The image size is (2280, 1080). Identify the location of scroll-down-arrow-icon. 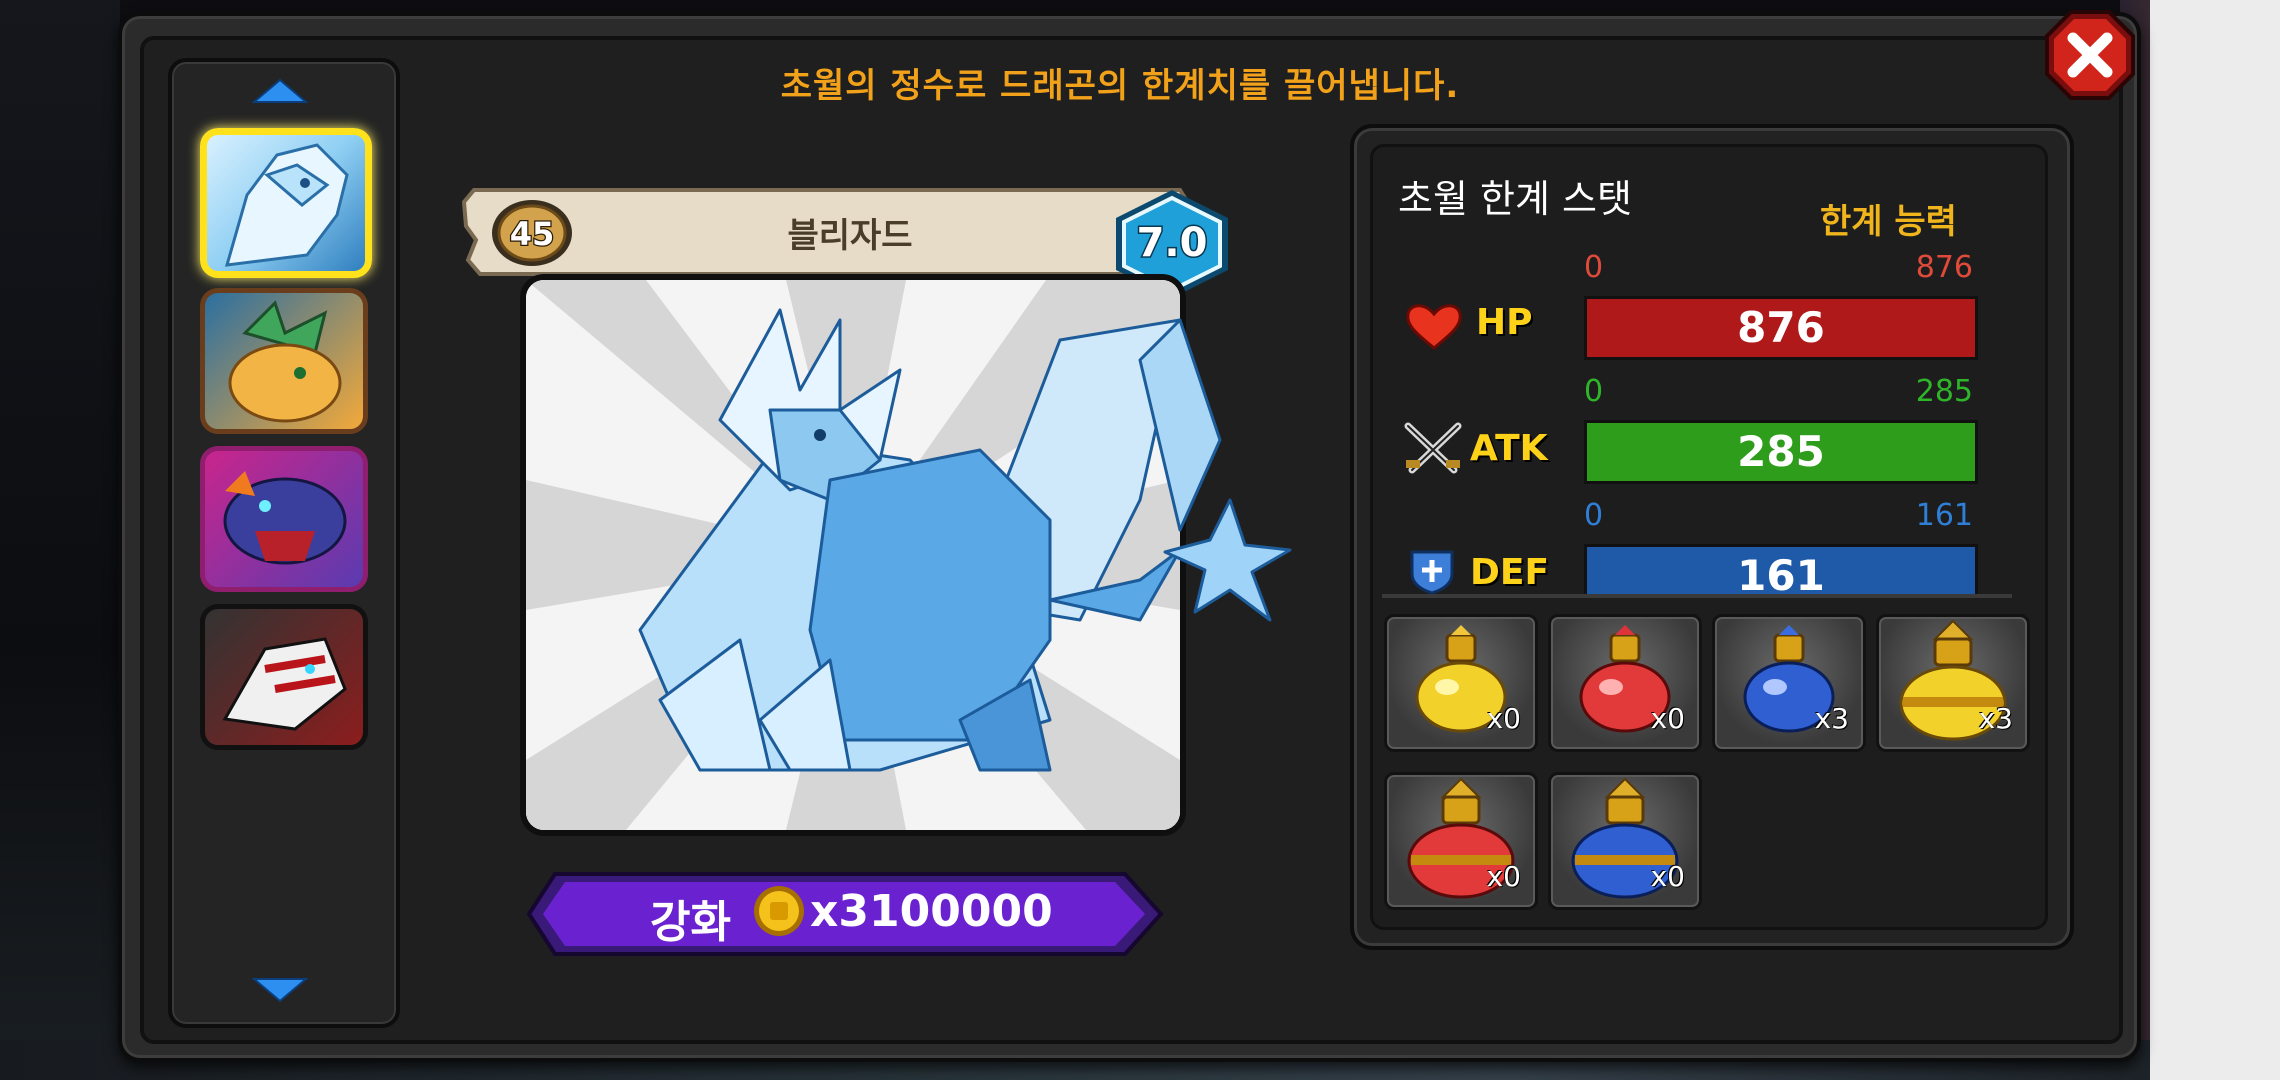
(280, 990).